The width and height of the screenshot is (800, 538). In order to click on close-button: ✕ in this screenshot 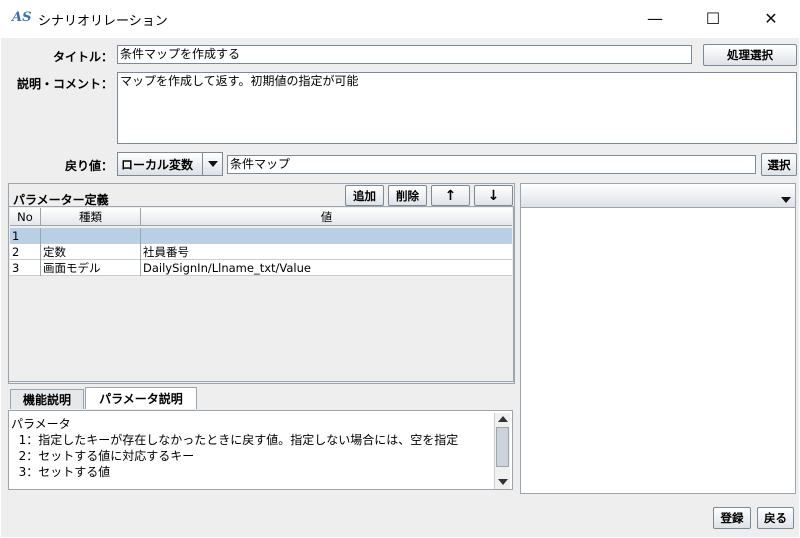, I will do `click(771, 18)`.